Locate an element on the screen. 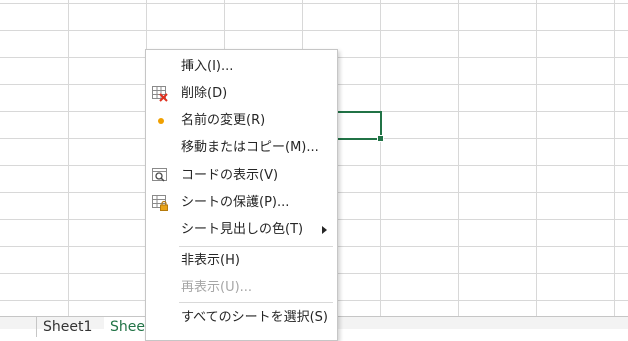 The width and height of the screenshot is (628, 341). menu-item-label: シート見出しの色(T) is located at coordinates (242, 229).